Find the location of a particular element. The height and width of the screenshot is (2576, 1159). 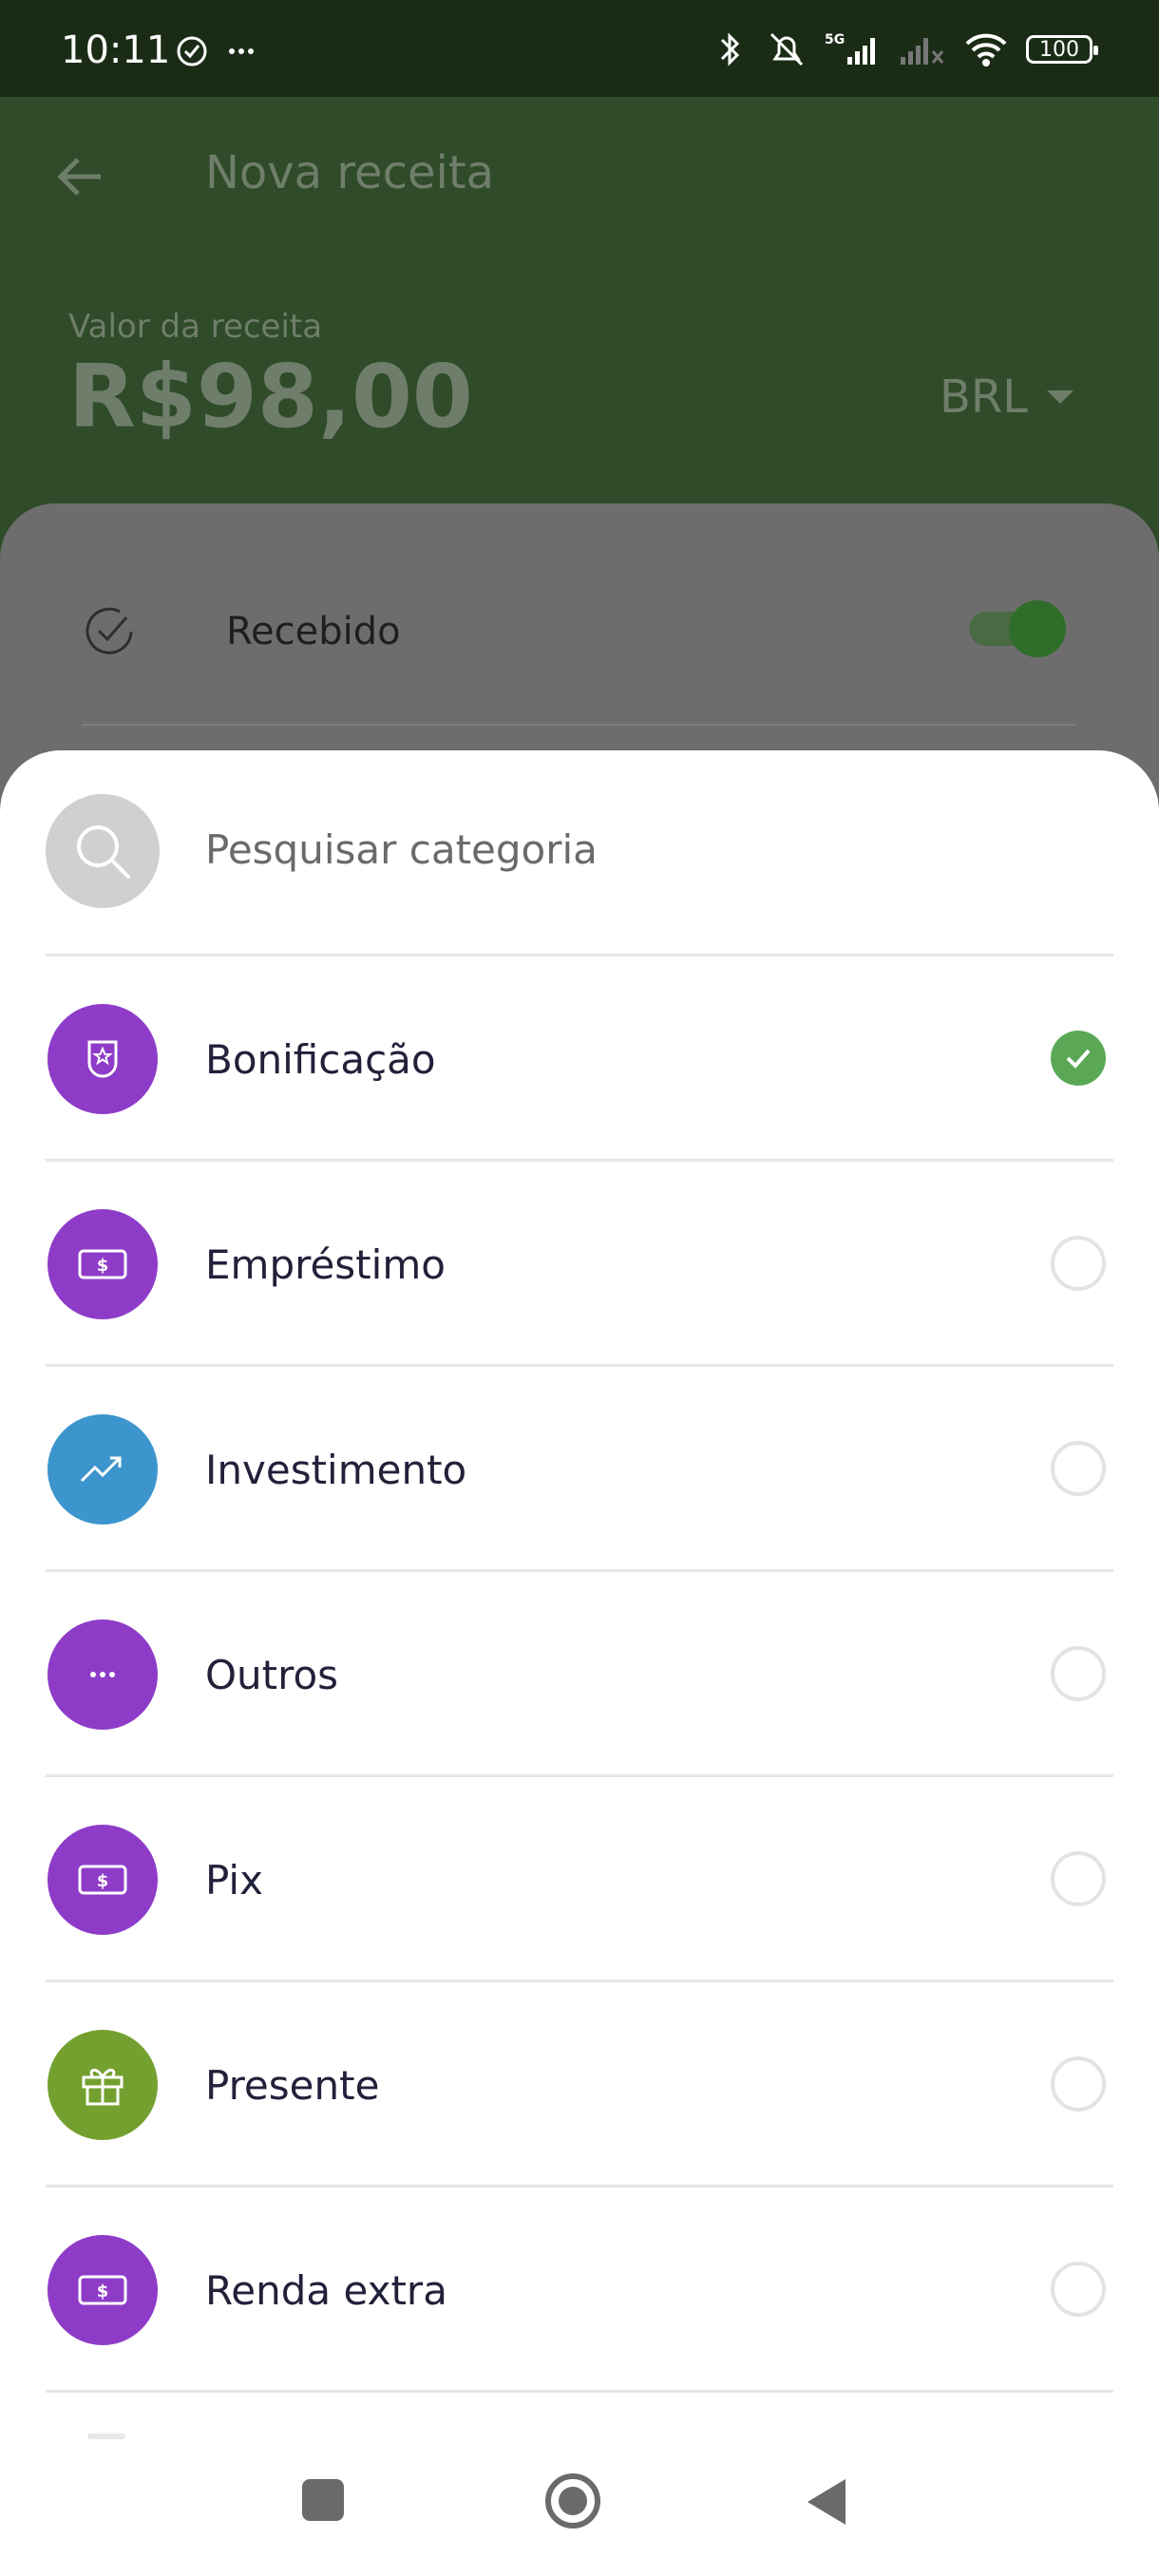

category-label: Empréstimo is located at coordinates (325, 1264).